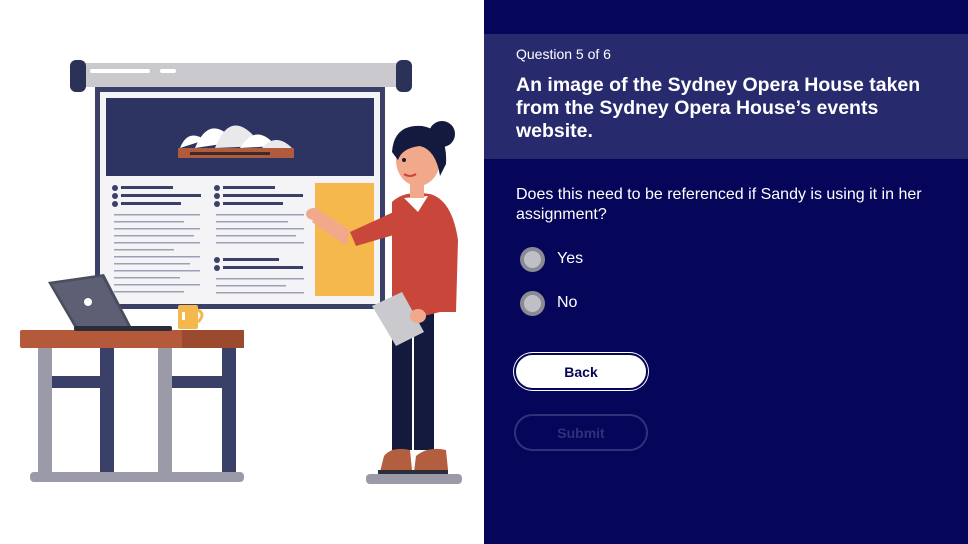 This screenshot has height=544, width=968. Describe the element at coordinates (132, 406) in the screenshot. I see `desk` at that location.